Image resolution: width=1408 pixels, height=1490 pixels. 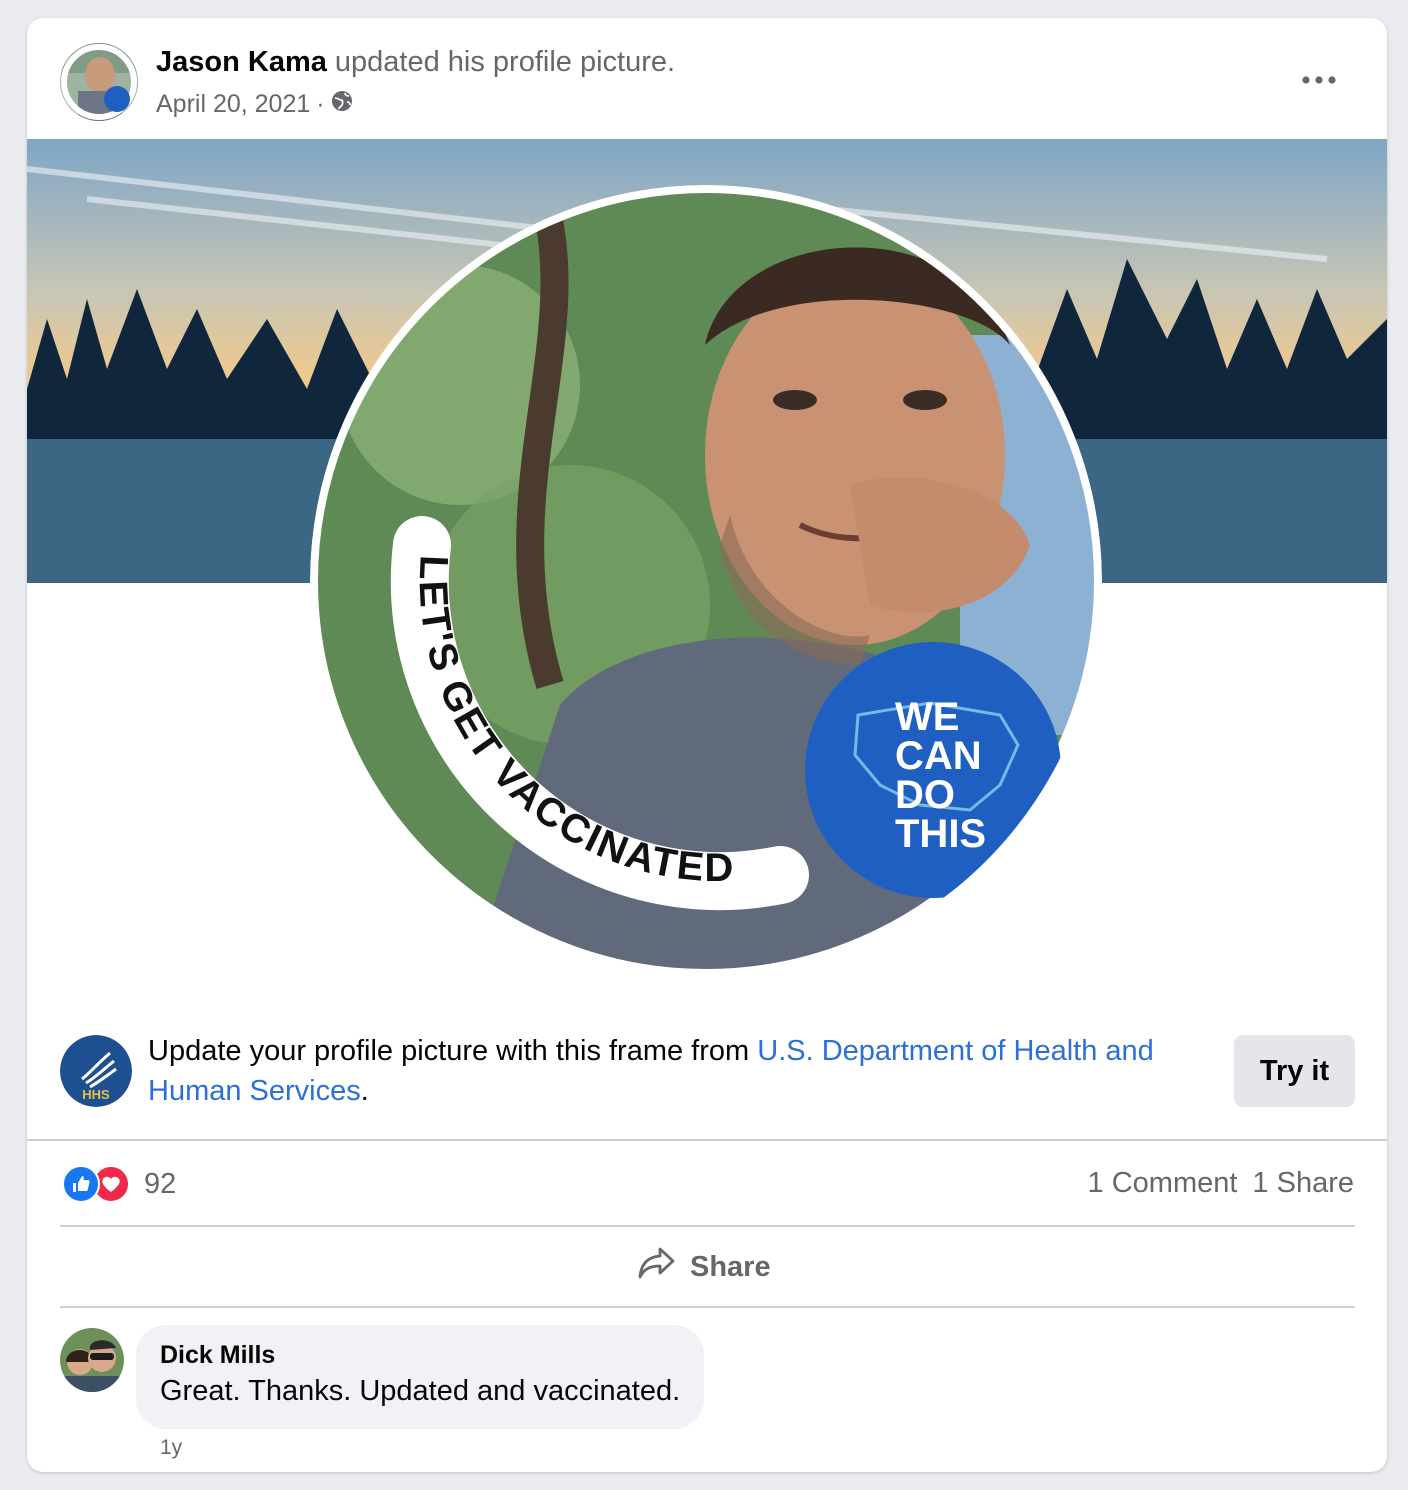 I want to click on hhs-logo: HHS, so click(x=96, y=1071).